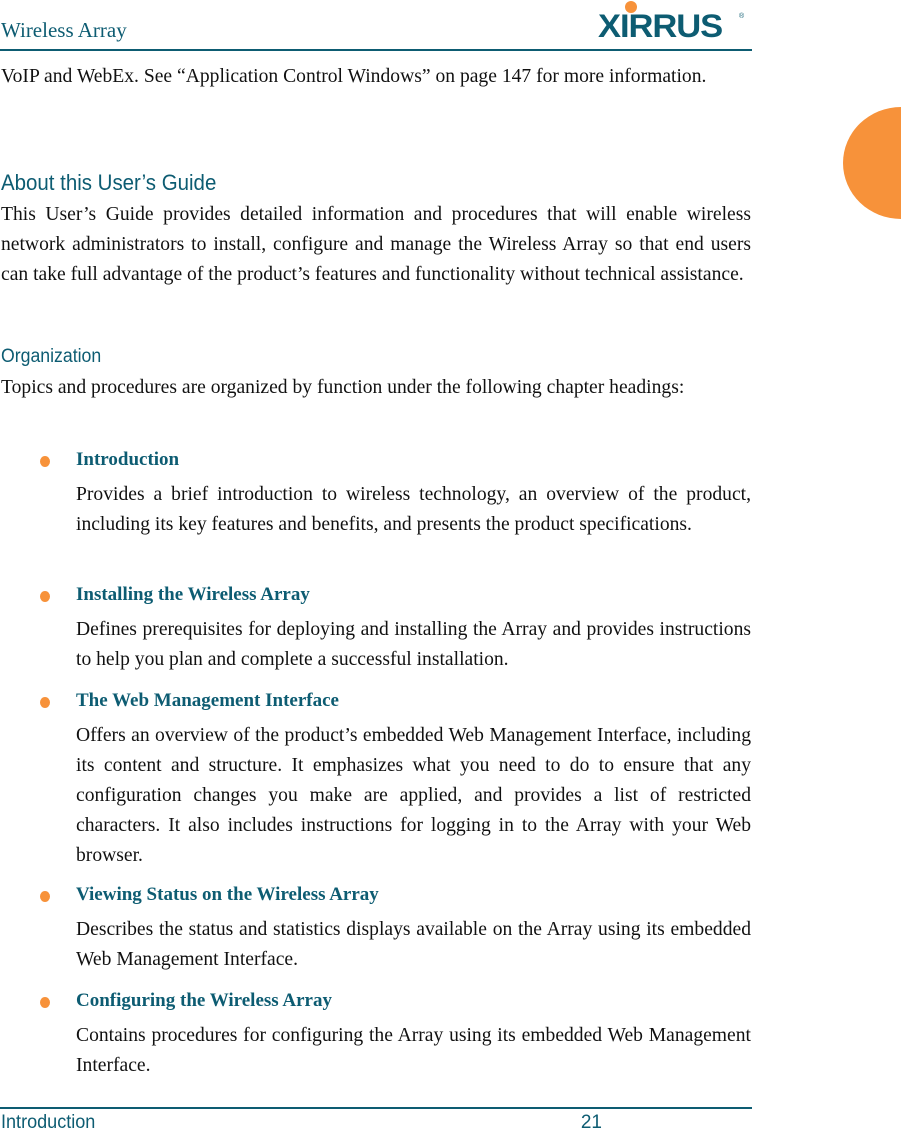 This screenshot has height=1134, width=901. What do you see at coordinates (204, 1000) in the screenshot?
I see `chapter-title: Configuring the Wireless Array` at bounding box center [204, 1000].